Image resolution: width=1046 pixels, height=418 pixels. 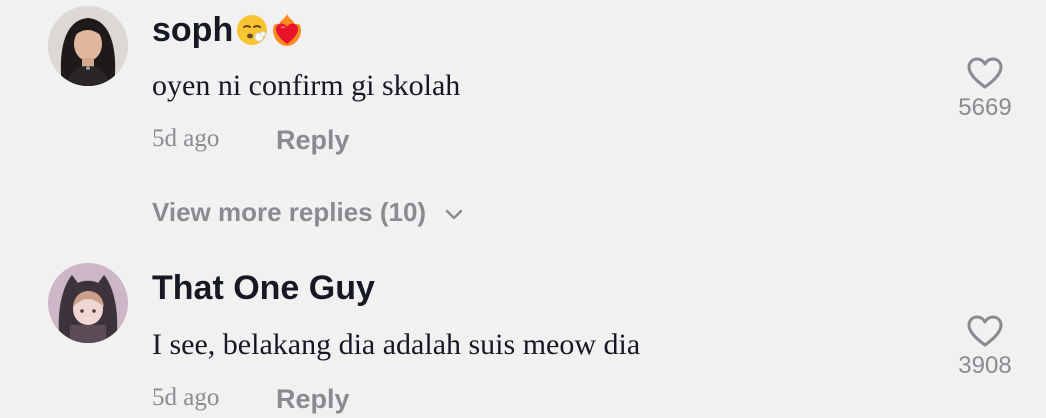 What do you see at coordinates (985, 107) in the screenshot?
I see `like-count: 5669` at bounding box center [985, 107].